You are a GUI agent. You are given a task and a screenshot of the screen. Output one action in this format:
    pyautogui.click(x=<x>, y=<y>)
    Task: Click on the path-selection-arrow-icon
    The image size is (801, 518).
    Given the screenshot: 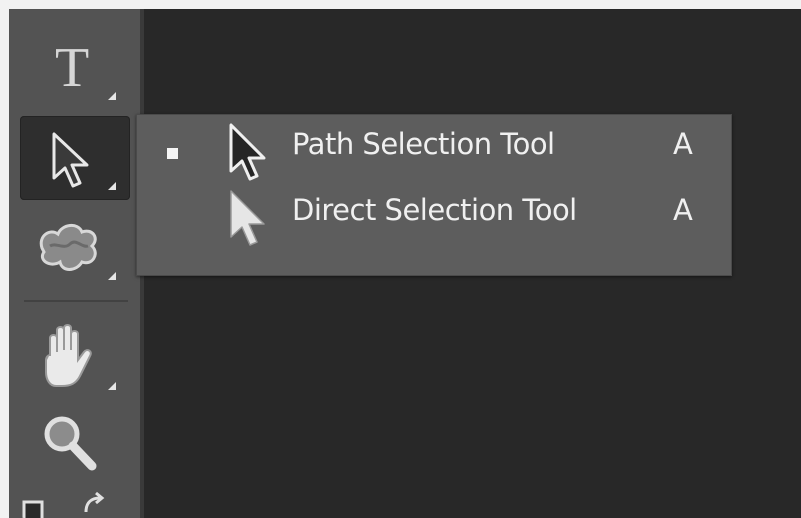 What is the action you would take?
    pyautogui.click(x=84, y=161)
    